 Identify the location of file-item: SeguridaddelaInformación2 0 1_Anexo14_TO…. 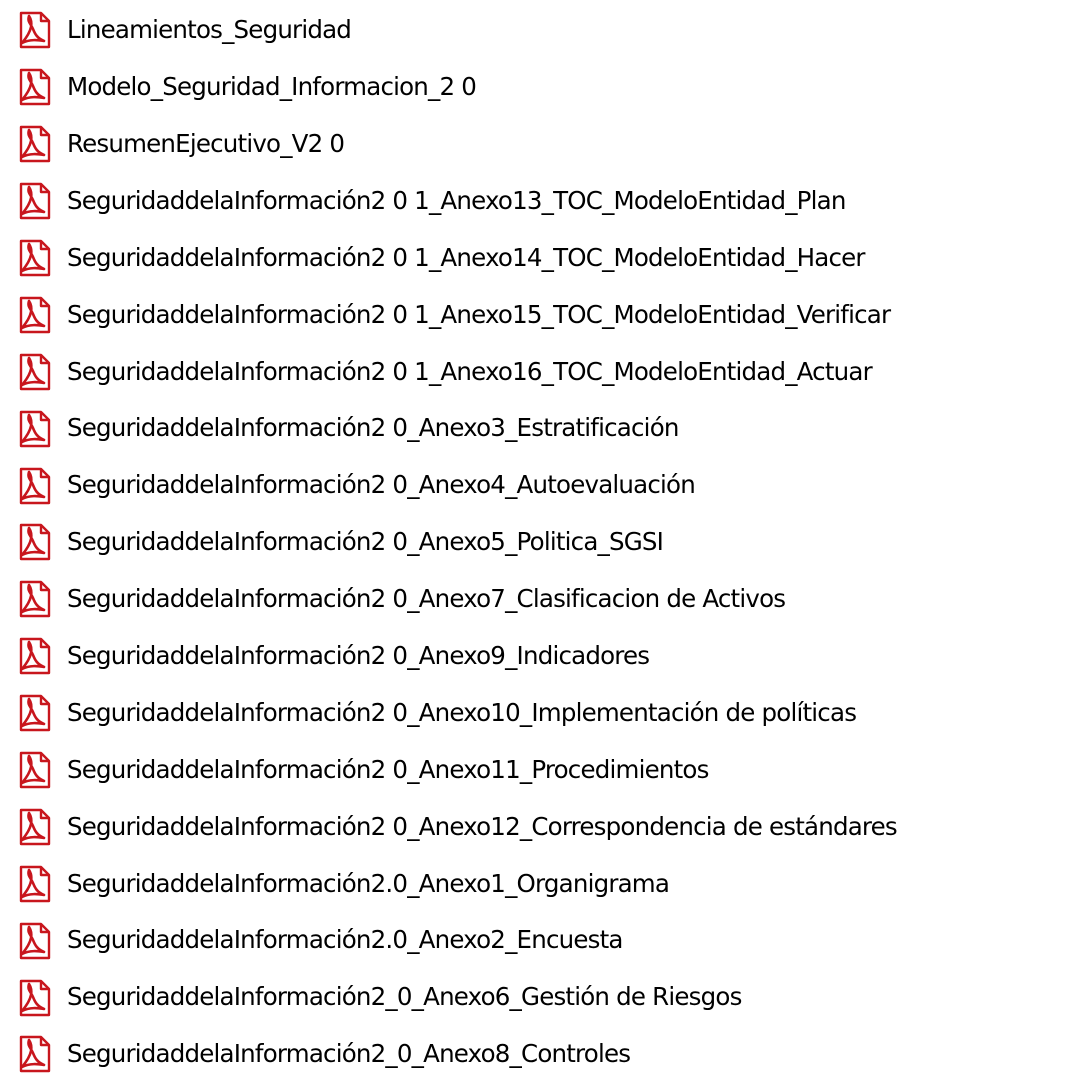
(545, 258).